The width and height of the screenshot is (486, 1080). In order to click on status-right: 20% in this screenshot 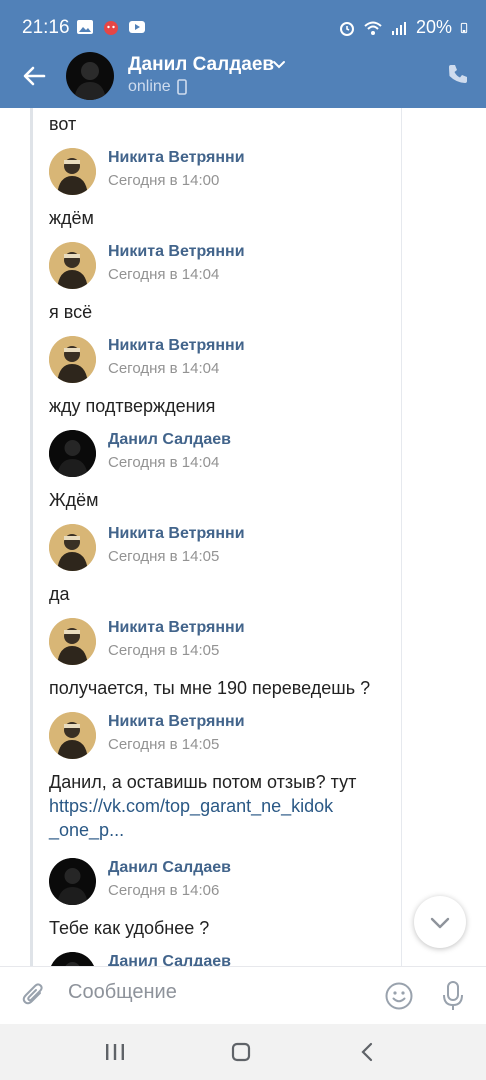, I will do `click(405, 27)`.